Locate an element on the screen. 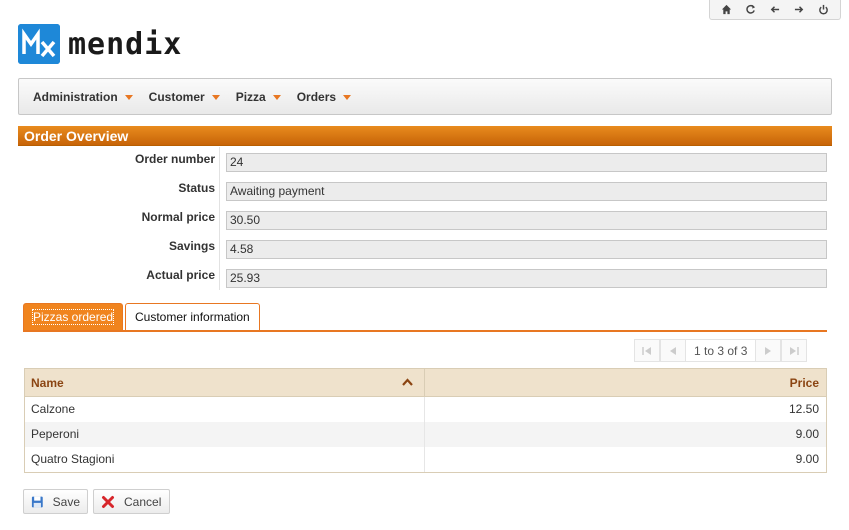 This screenshot has width=849, height=530. cell-name: Quatro Stagioni is located at coordinates (225, 459).